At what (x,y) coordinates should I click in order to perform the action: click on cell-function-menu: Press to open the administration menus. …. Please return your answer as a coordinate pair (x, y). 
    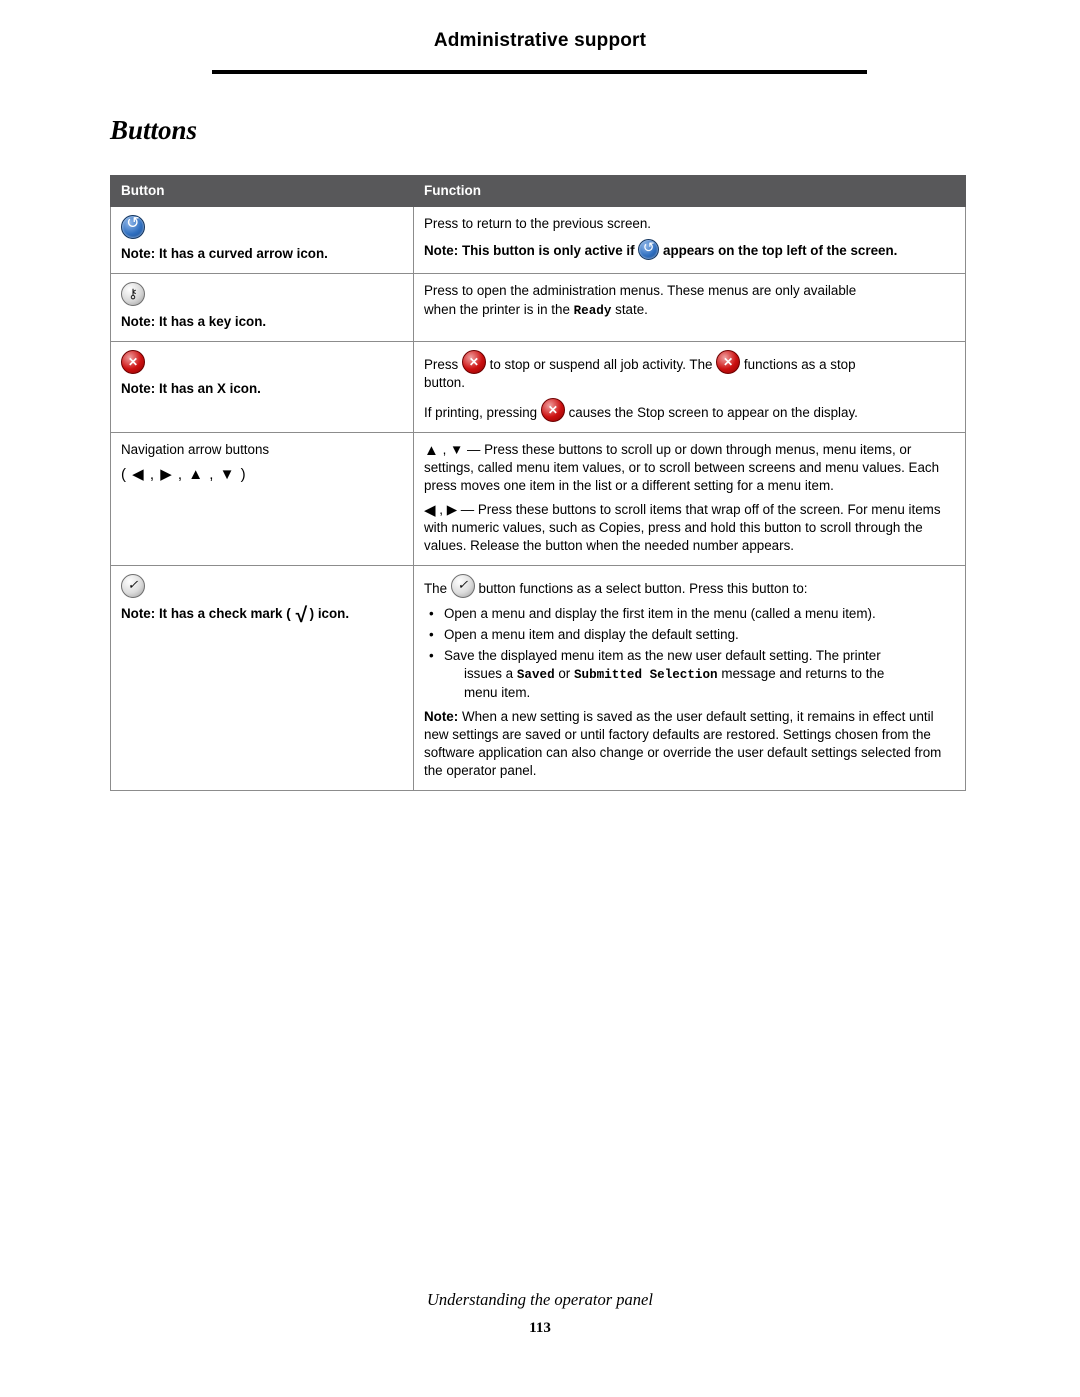
    Looking at the image, I should click on (689, 307).